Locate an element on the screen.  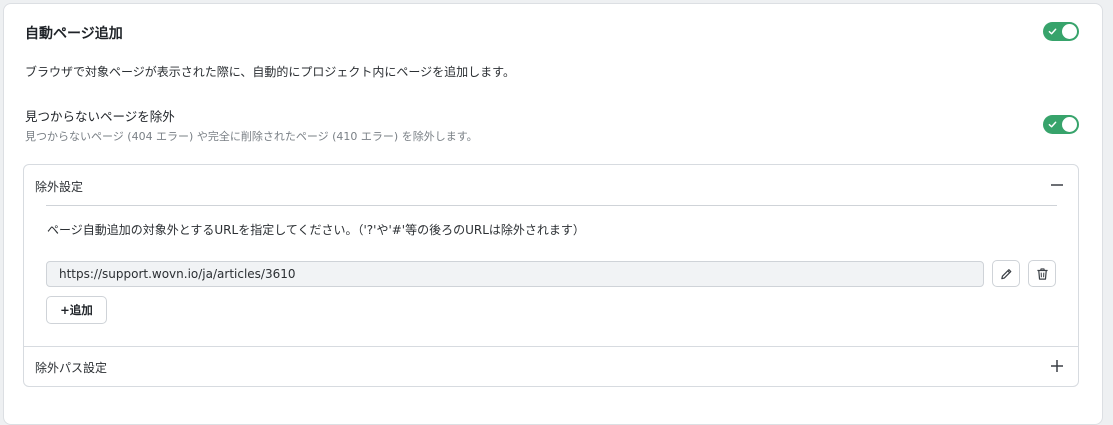
trash-icon is located at coordinates (1042, 274).